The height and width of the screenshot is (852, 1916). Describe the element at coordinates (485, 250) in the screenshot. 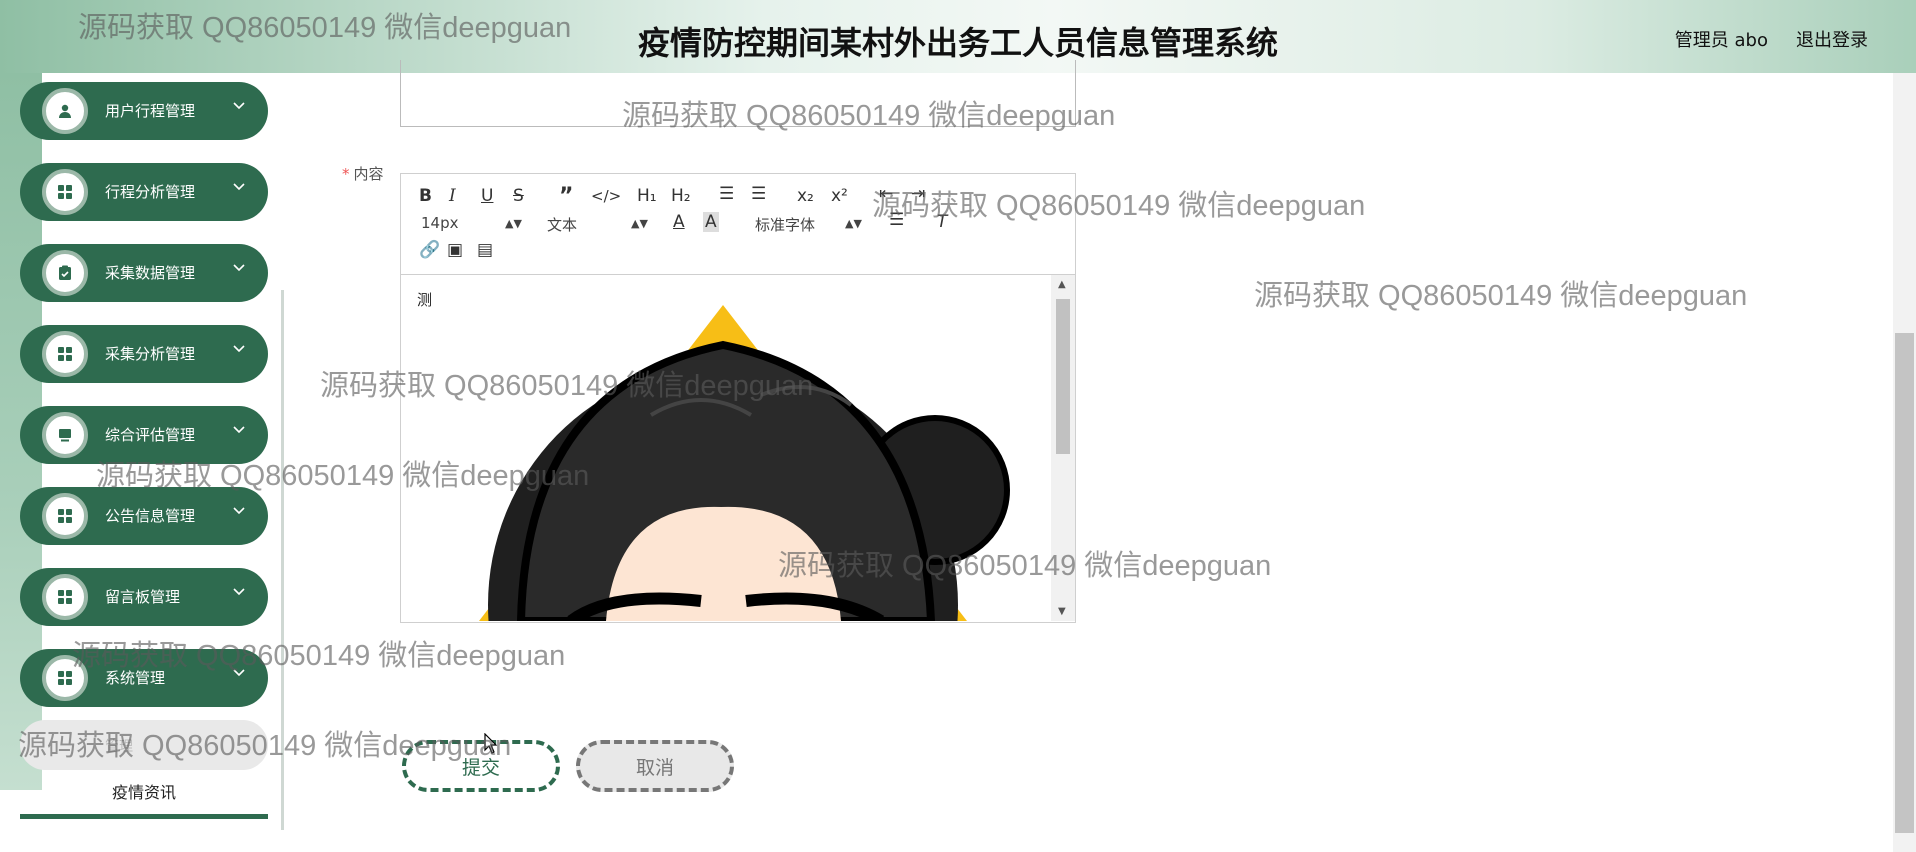

I see `video-icon: ▤` at that location.